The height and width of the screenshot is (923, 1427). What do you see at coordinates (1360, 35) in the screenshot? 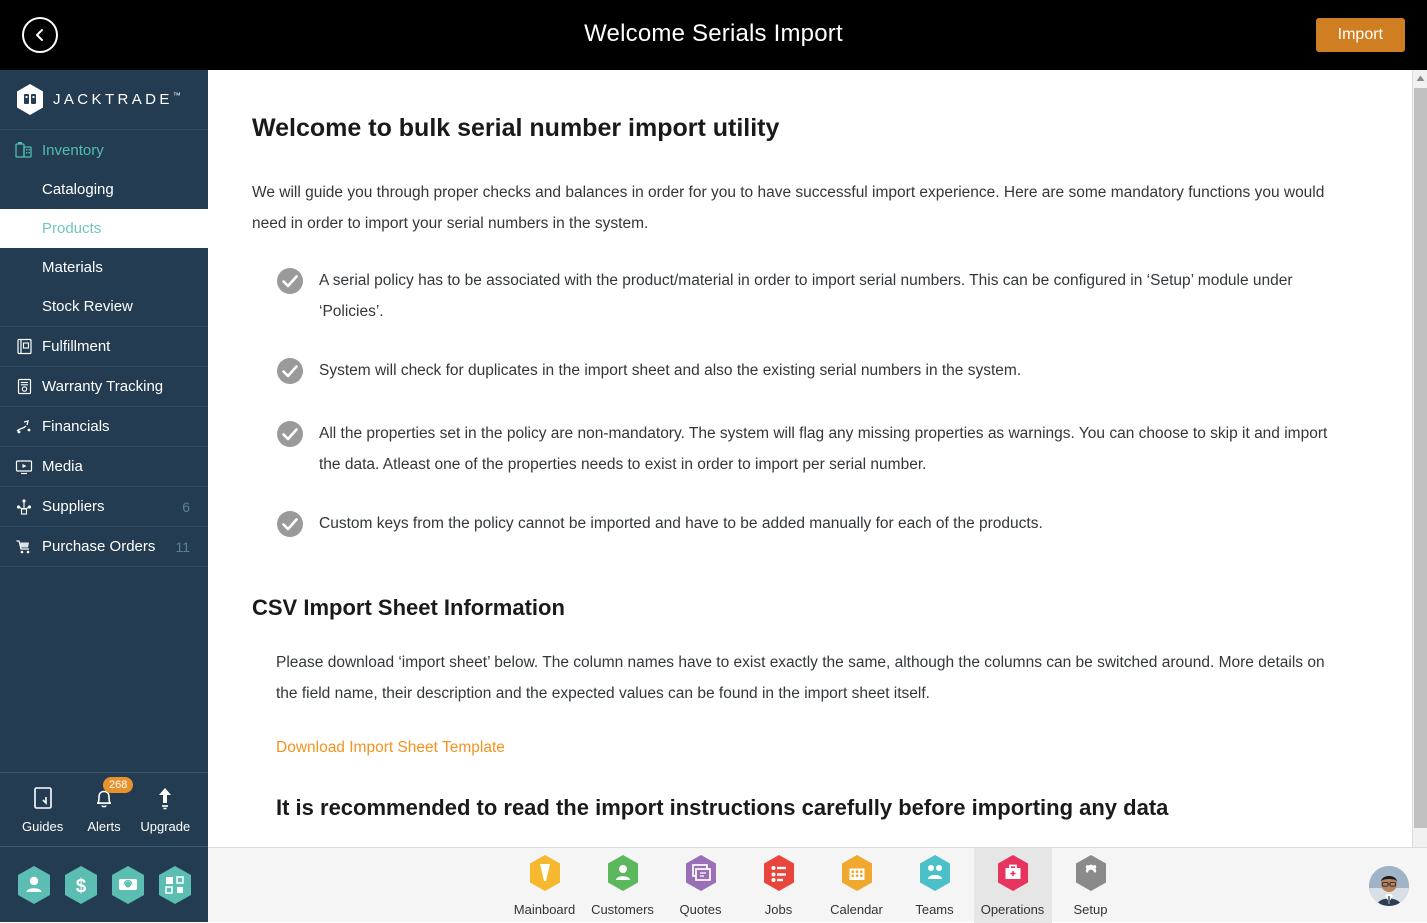
I see `import-button: Import` at bounding box center [1360, 35].